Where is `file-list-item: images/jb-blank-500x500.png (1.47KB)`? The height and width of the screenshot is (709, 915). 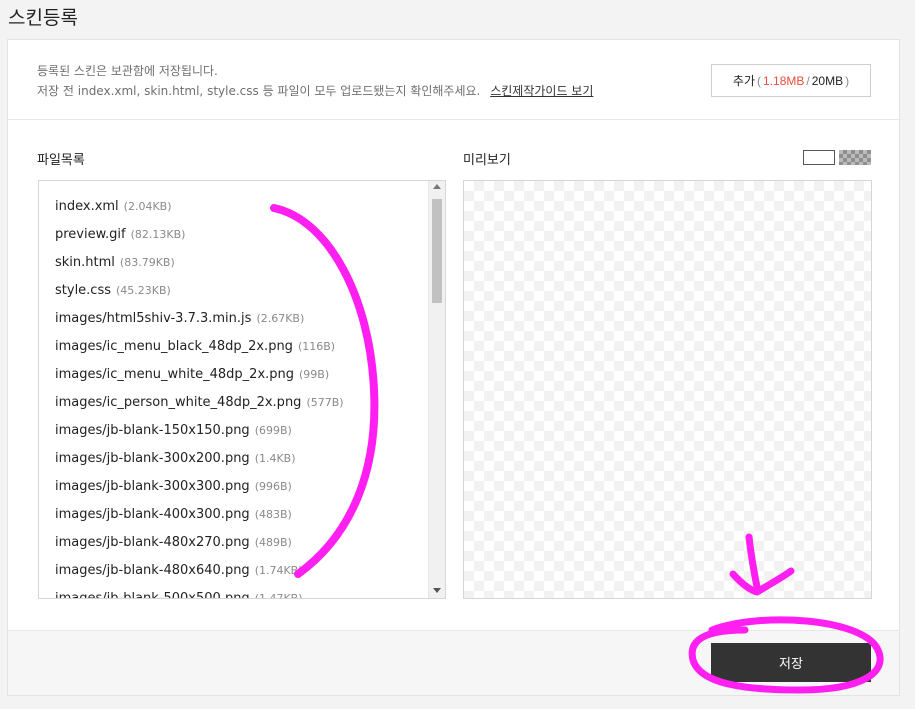
file-list-item: images/jb-blank-500x500.png (1.47KB) is located at coordinates (240, 592).